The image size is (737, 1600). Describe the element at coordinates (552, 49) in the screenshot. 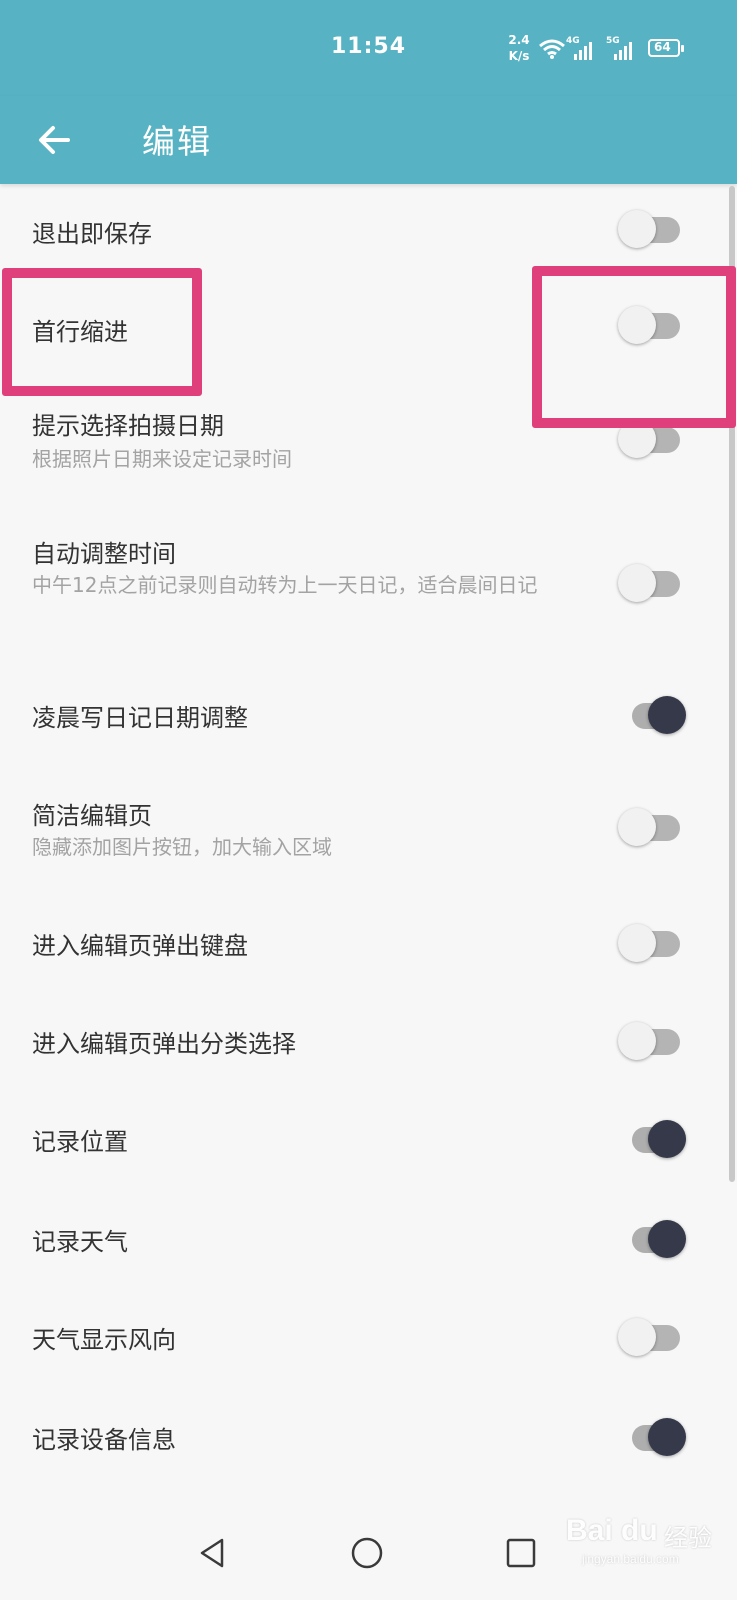

I see `wifi-icon` at that location.